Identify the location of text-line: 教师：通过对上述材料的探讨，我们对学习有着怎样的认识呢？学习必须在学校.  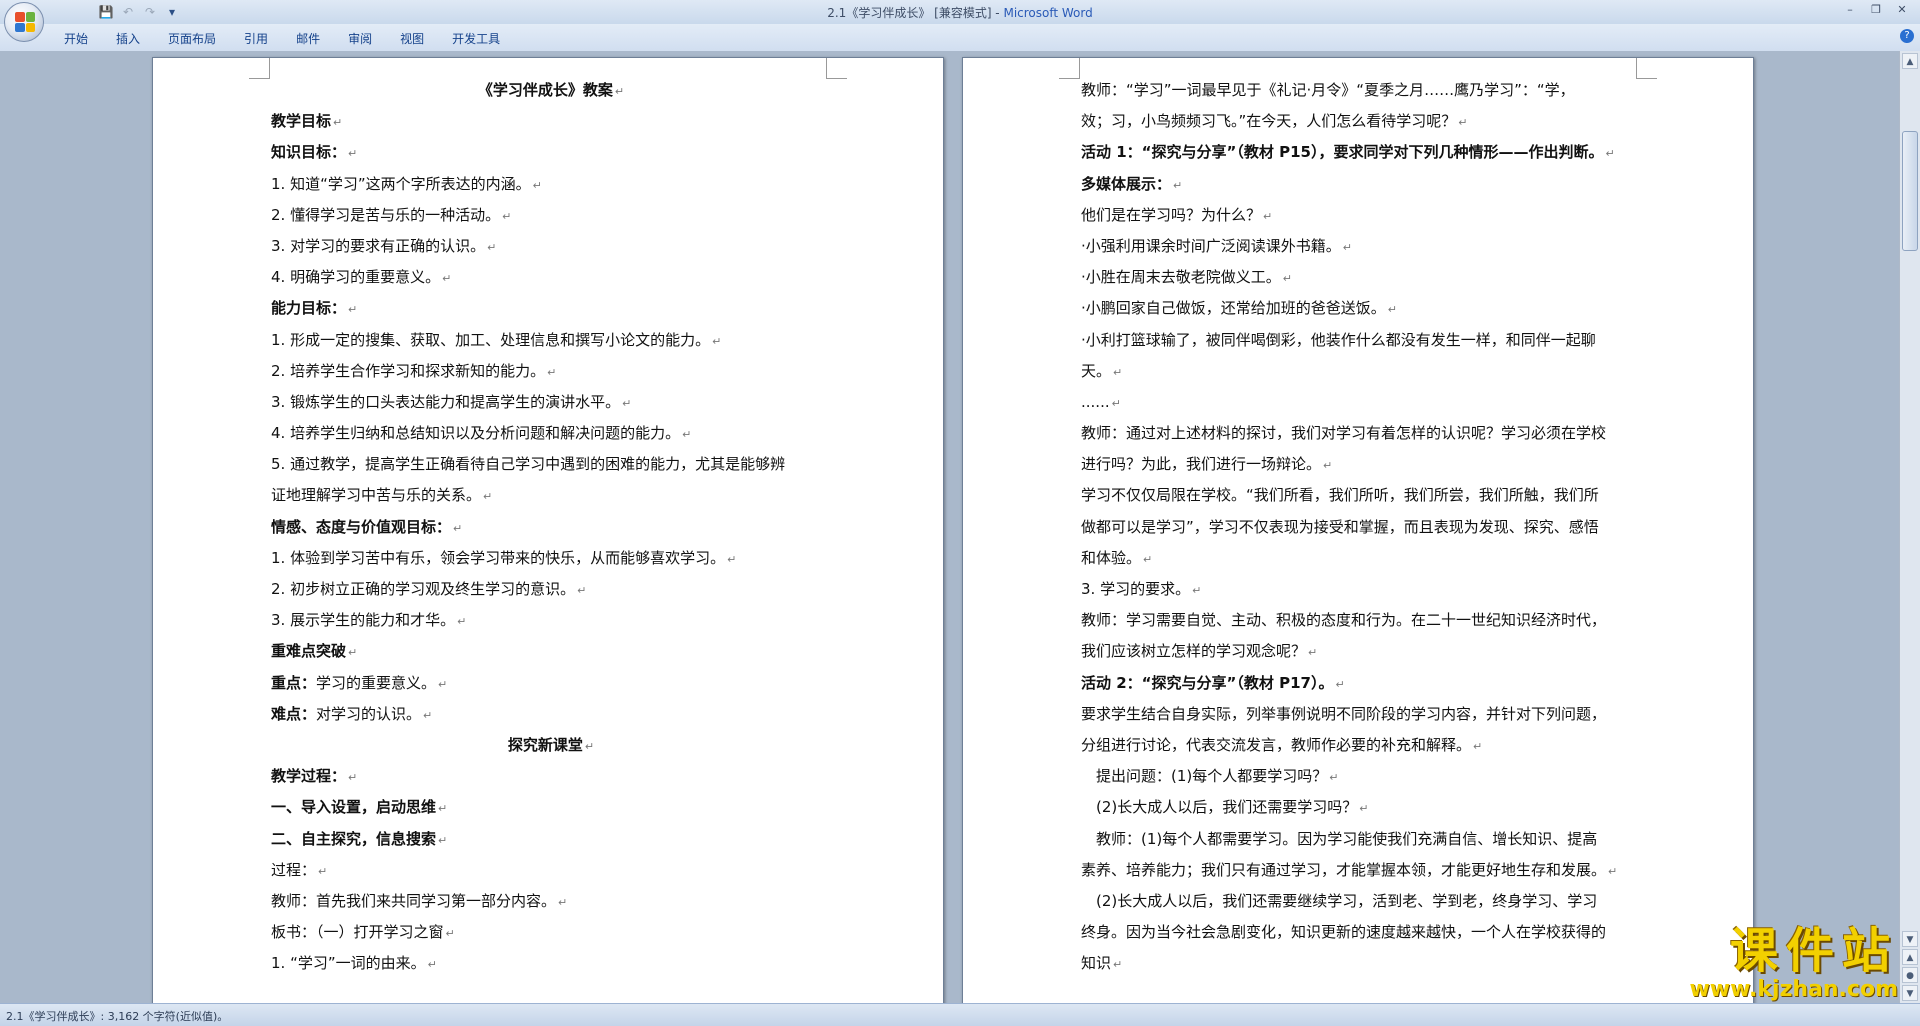
(1361, 433).